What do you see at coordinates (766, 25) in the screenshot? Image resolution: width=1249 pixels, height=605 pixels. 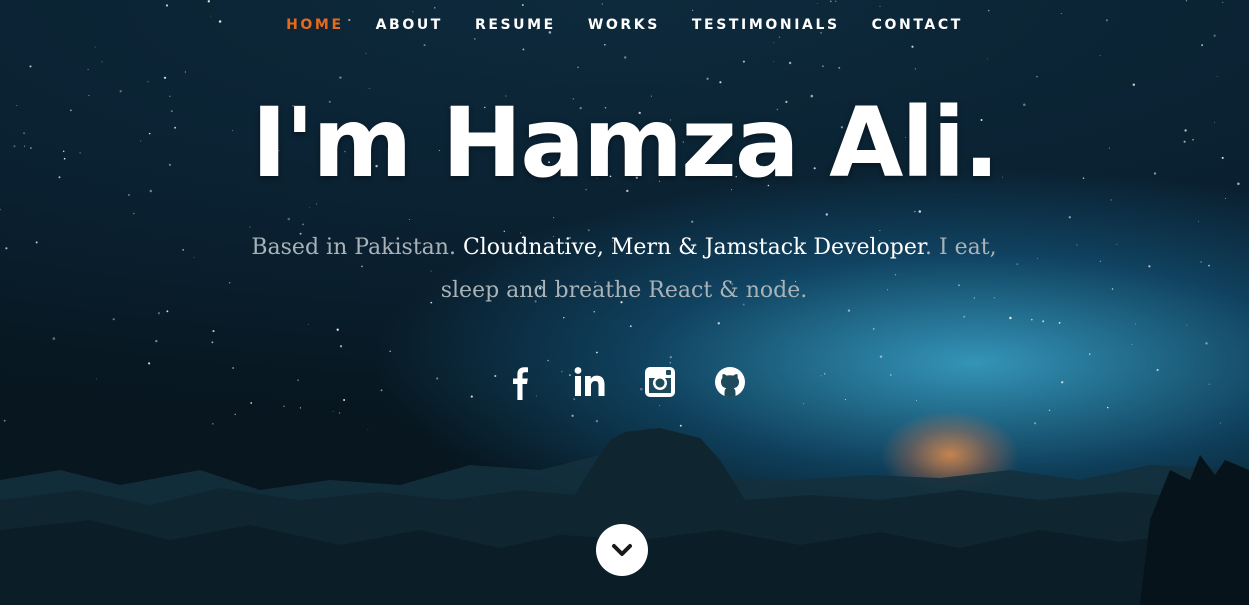 I see `nav-testimonials-link: TESTIMONIALS` at bounding box center [766, 25].